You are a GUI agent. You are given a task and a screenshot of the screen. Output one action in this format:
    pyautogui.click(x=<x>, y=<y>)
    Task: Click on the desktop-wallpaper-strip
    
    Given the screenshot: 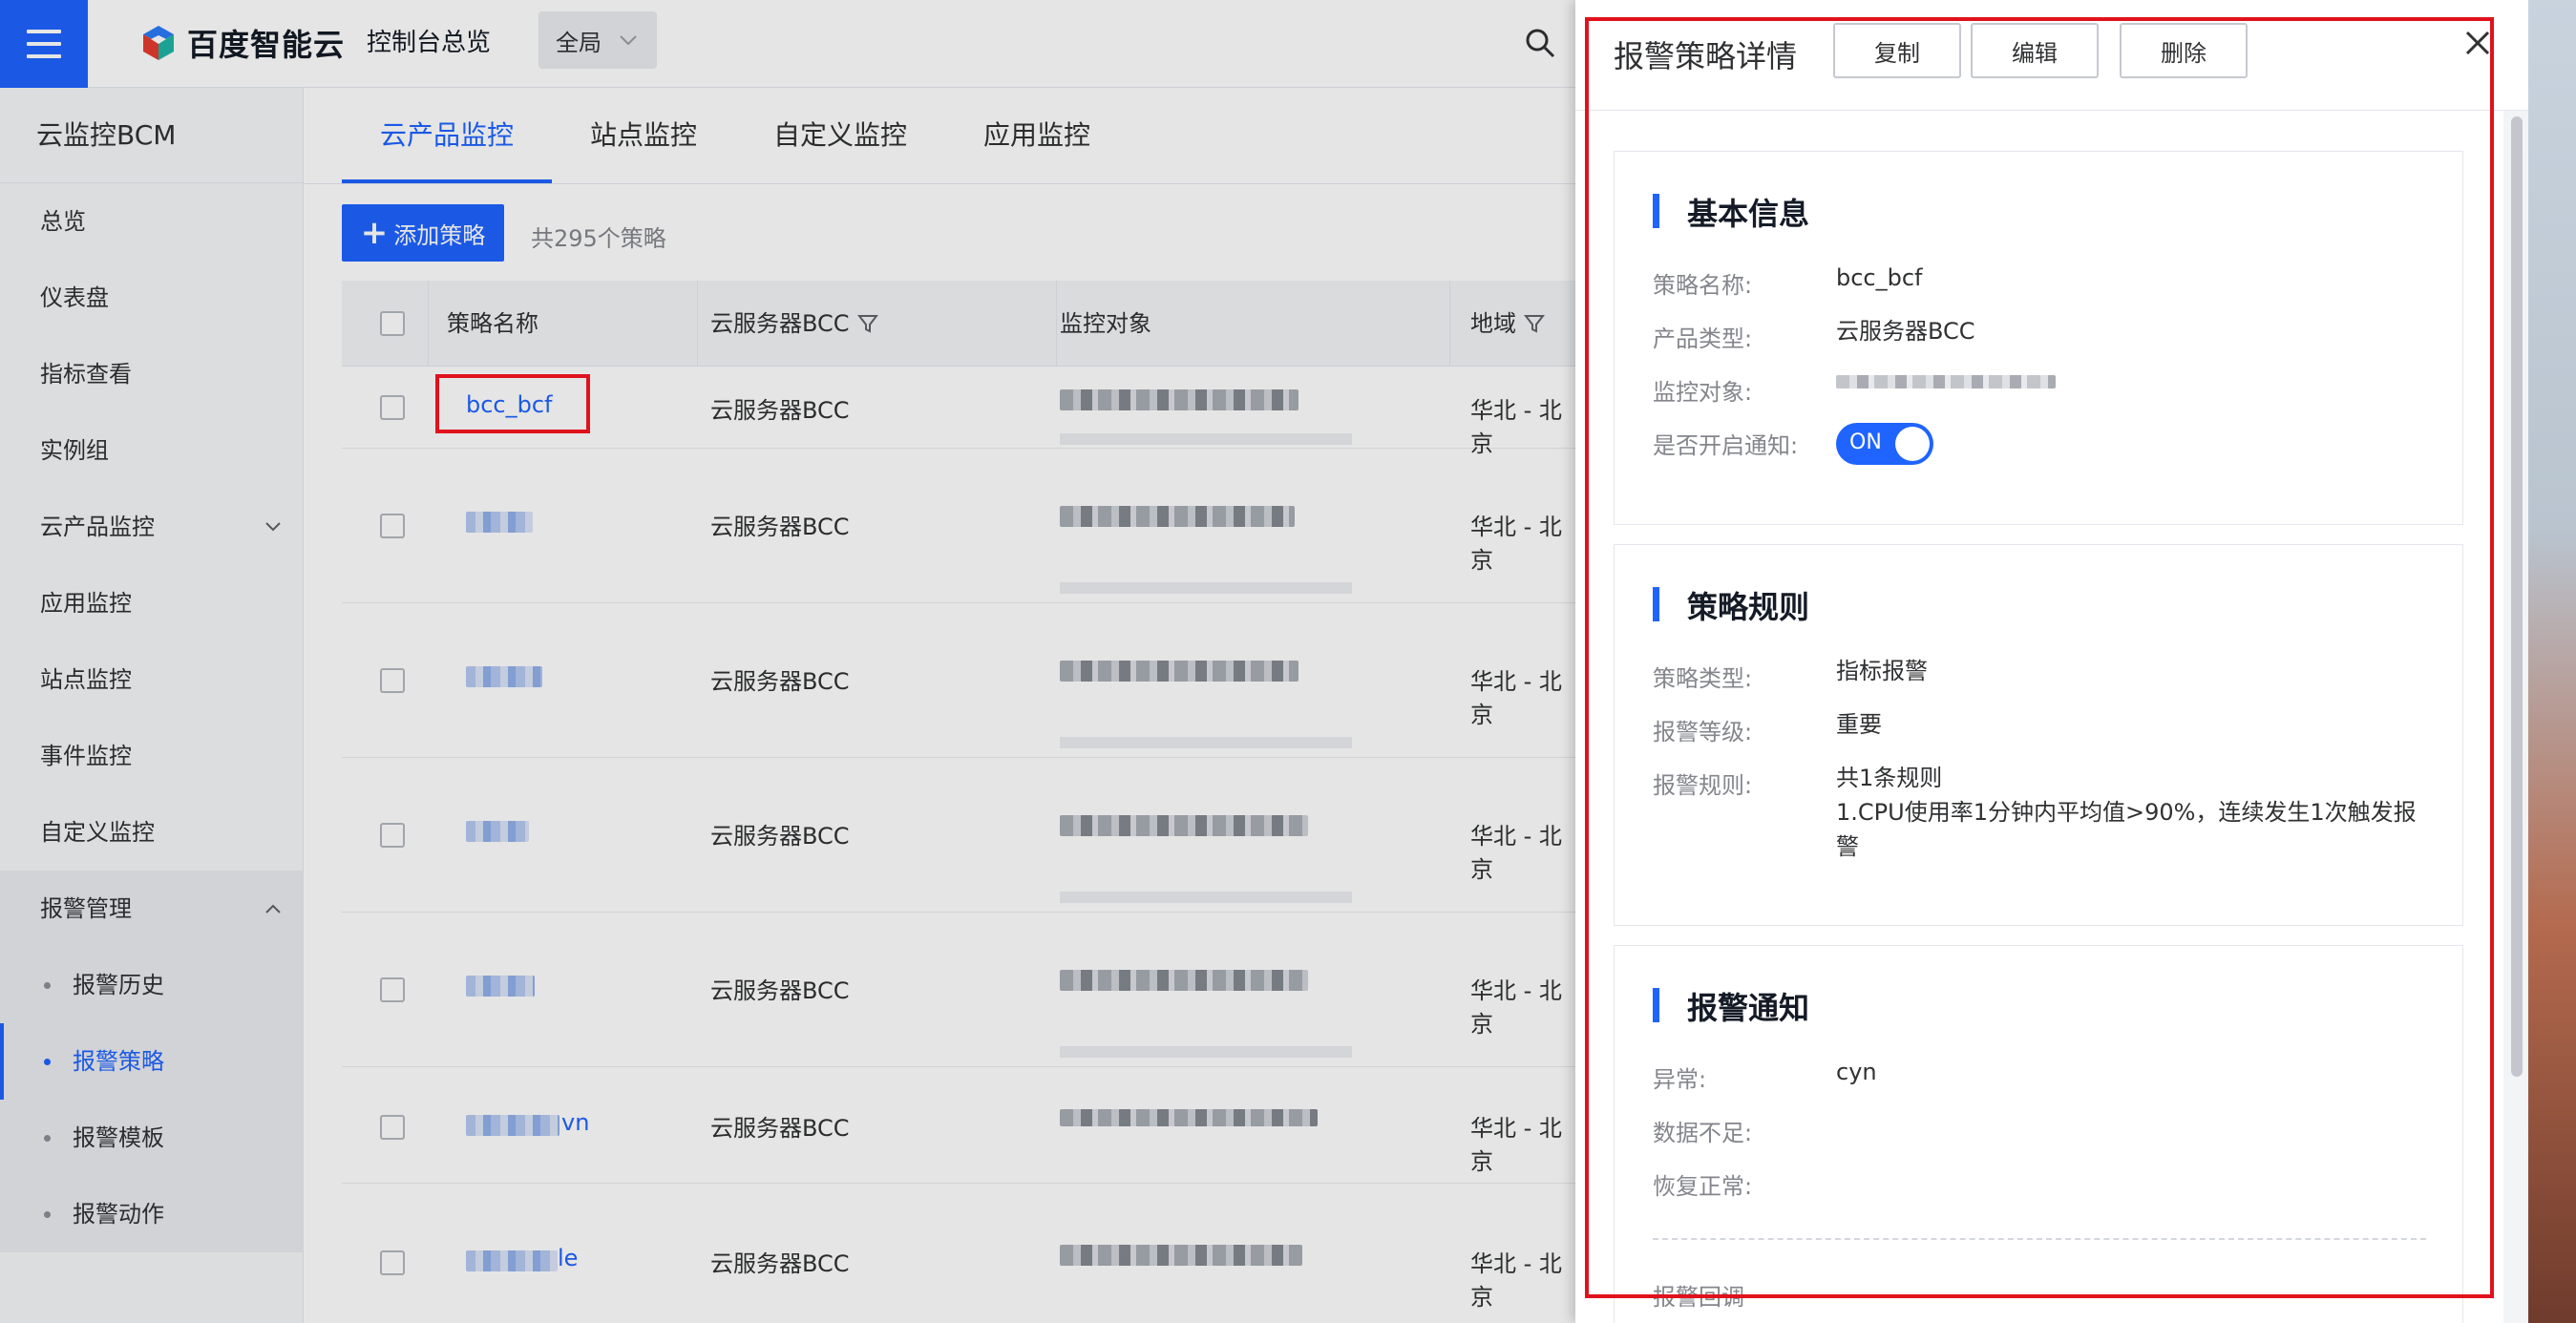 What is the action you would take?
    pyautogui.click(x=2552, y=661)
    